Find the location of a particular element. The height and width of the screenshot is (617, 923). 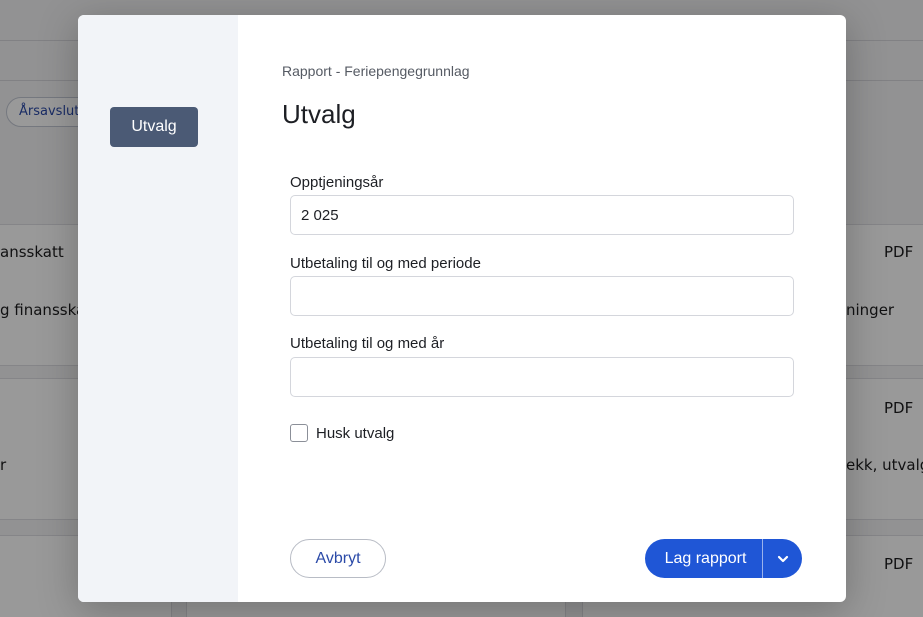

ar-label: Utbetaling til og med år is located at coordinates (367, 343).